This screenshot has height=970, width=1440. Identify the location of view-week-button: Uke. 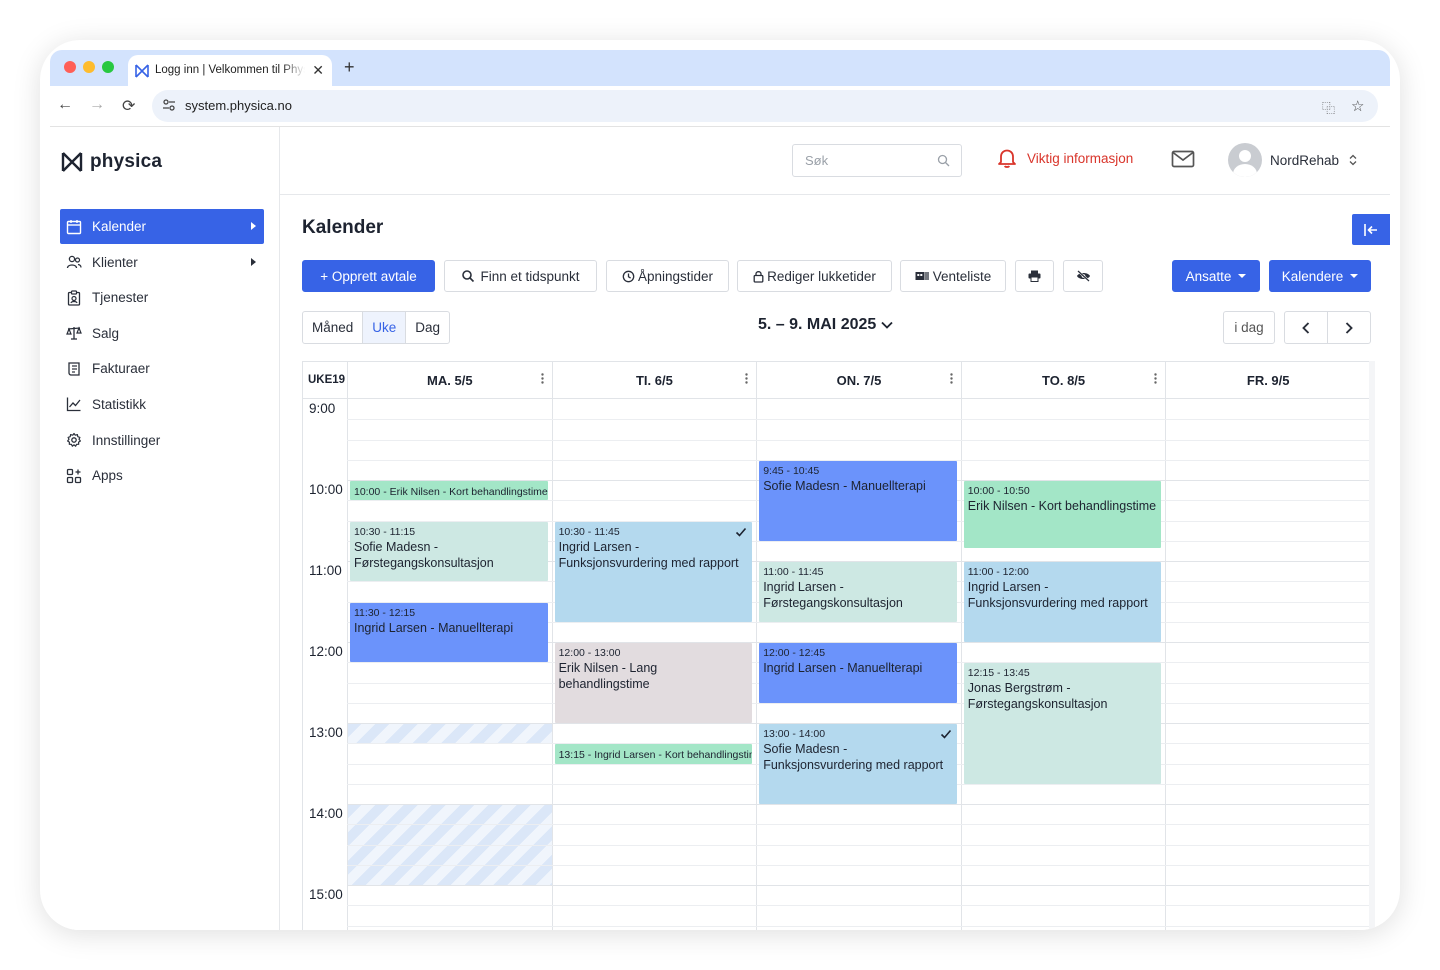
(385, 327).